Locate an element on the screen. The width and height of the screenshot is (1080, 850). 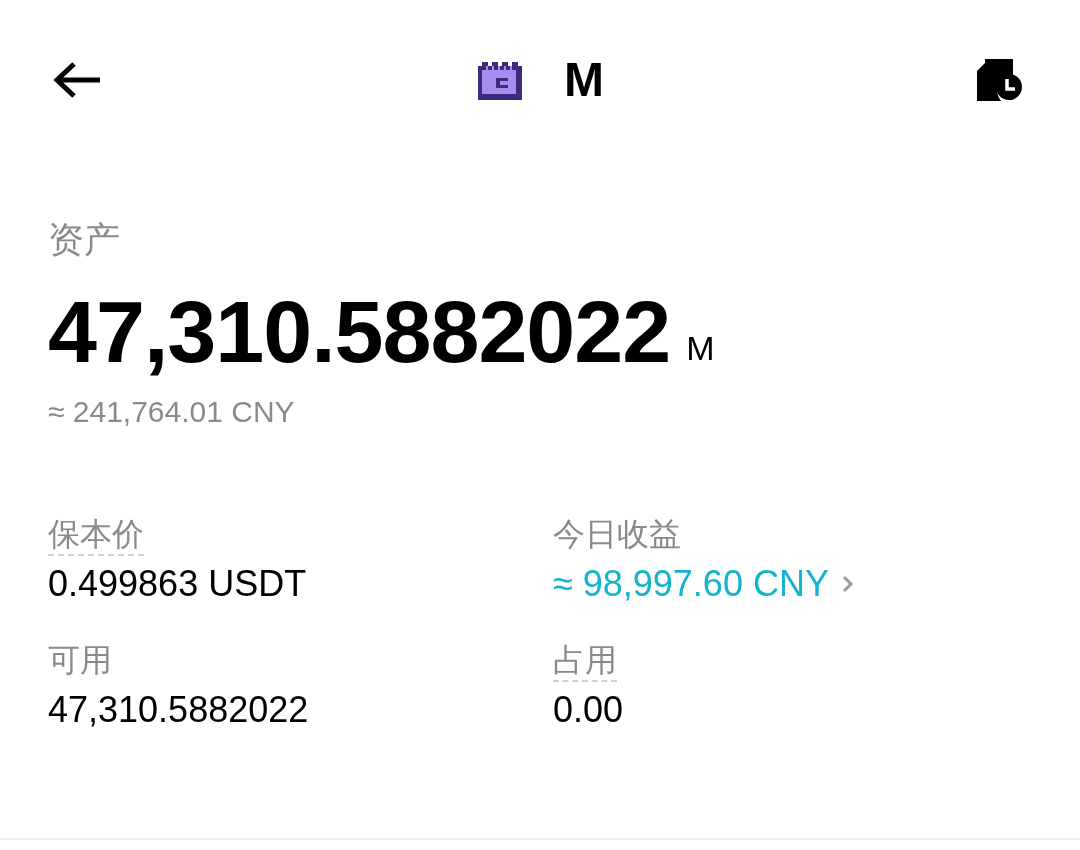
asset-unit: M is located at coordinates (700, 348).